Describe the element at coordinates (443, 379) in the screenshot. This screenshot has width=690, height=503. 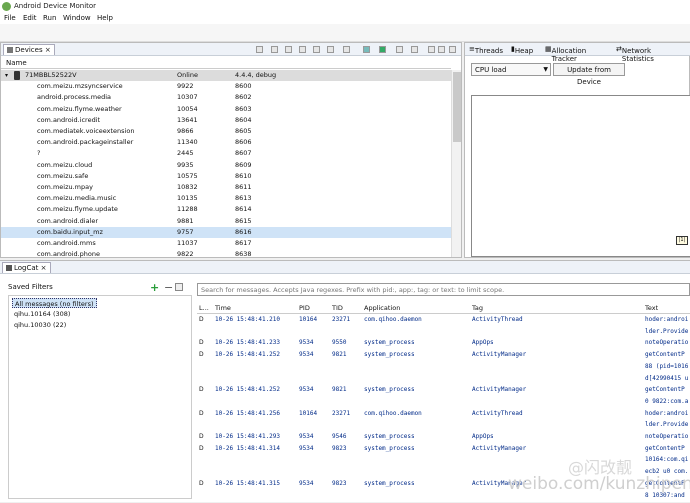
I see `log-row: d[42990415 u` at that location.